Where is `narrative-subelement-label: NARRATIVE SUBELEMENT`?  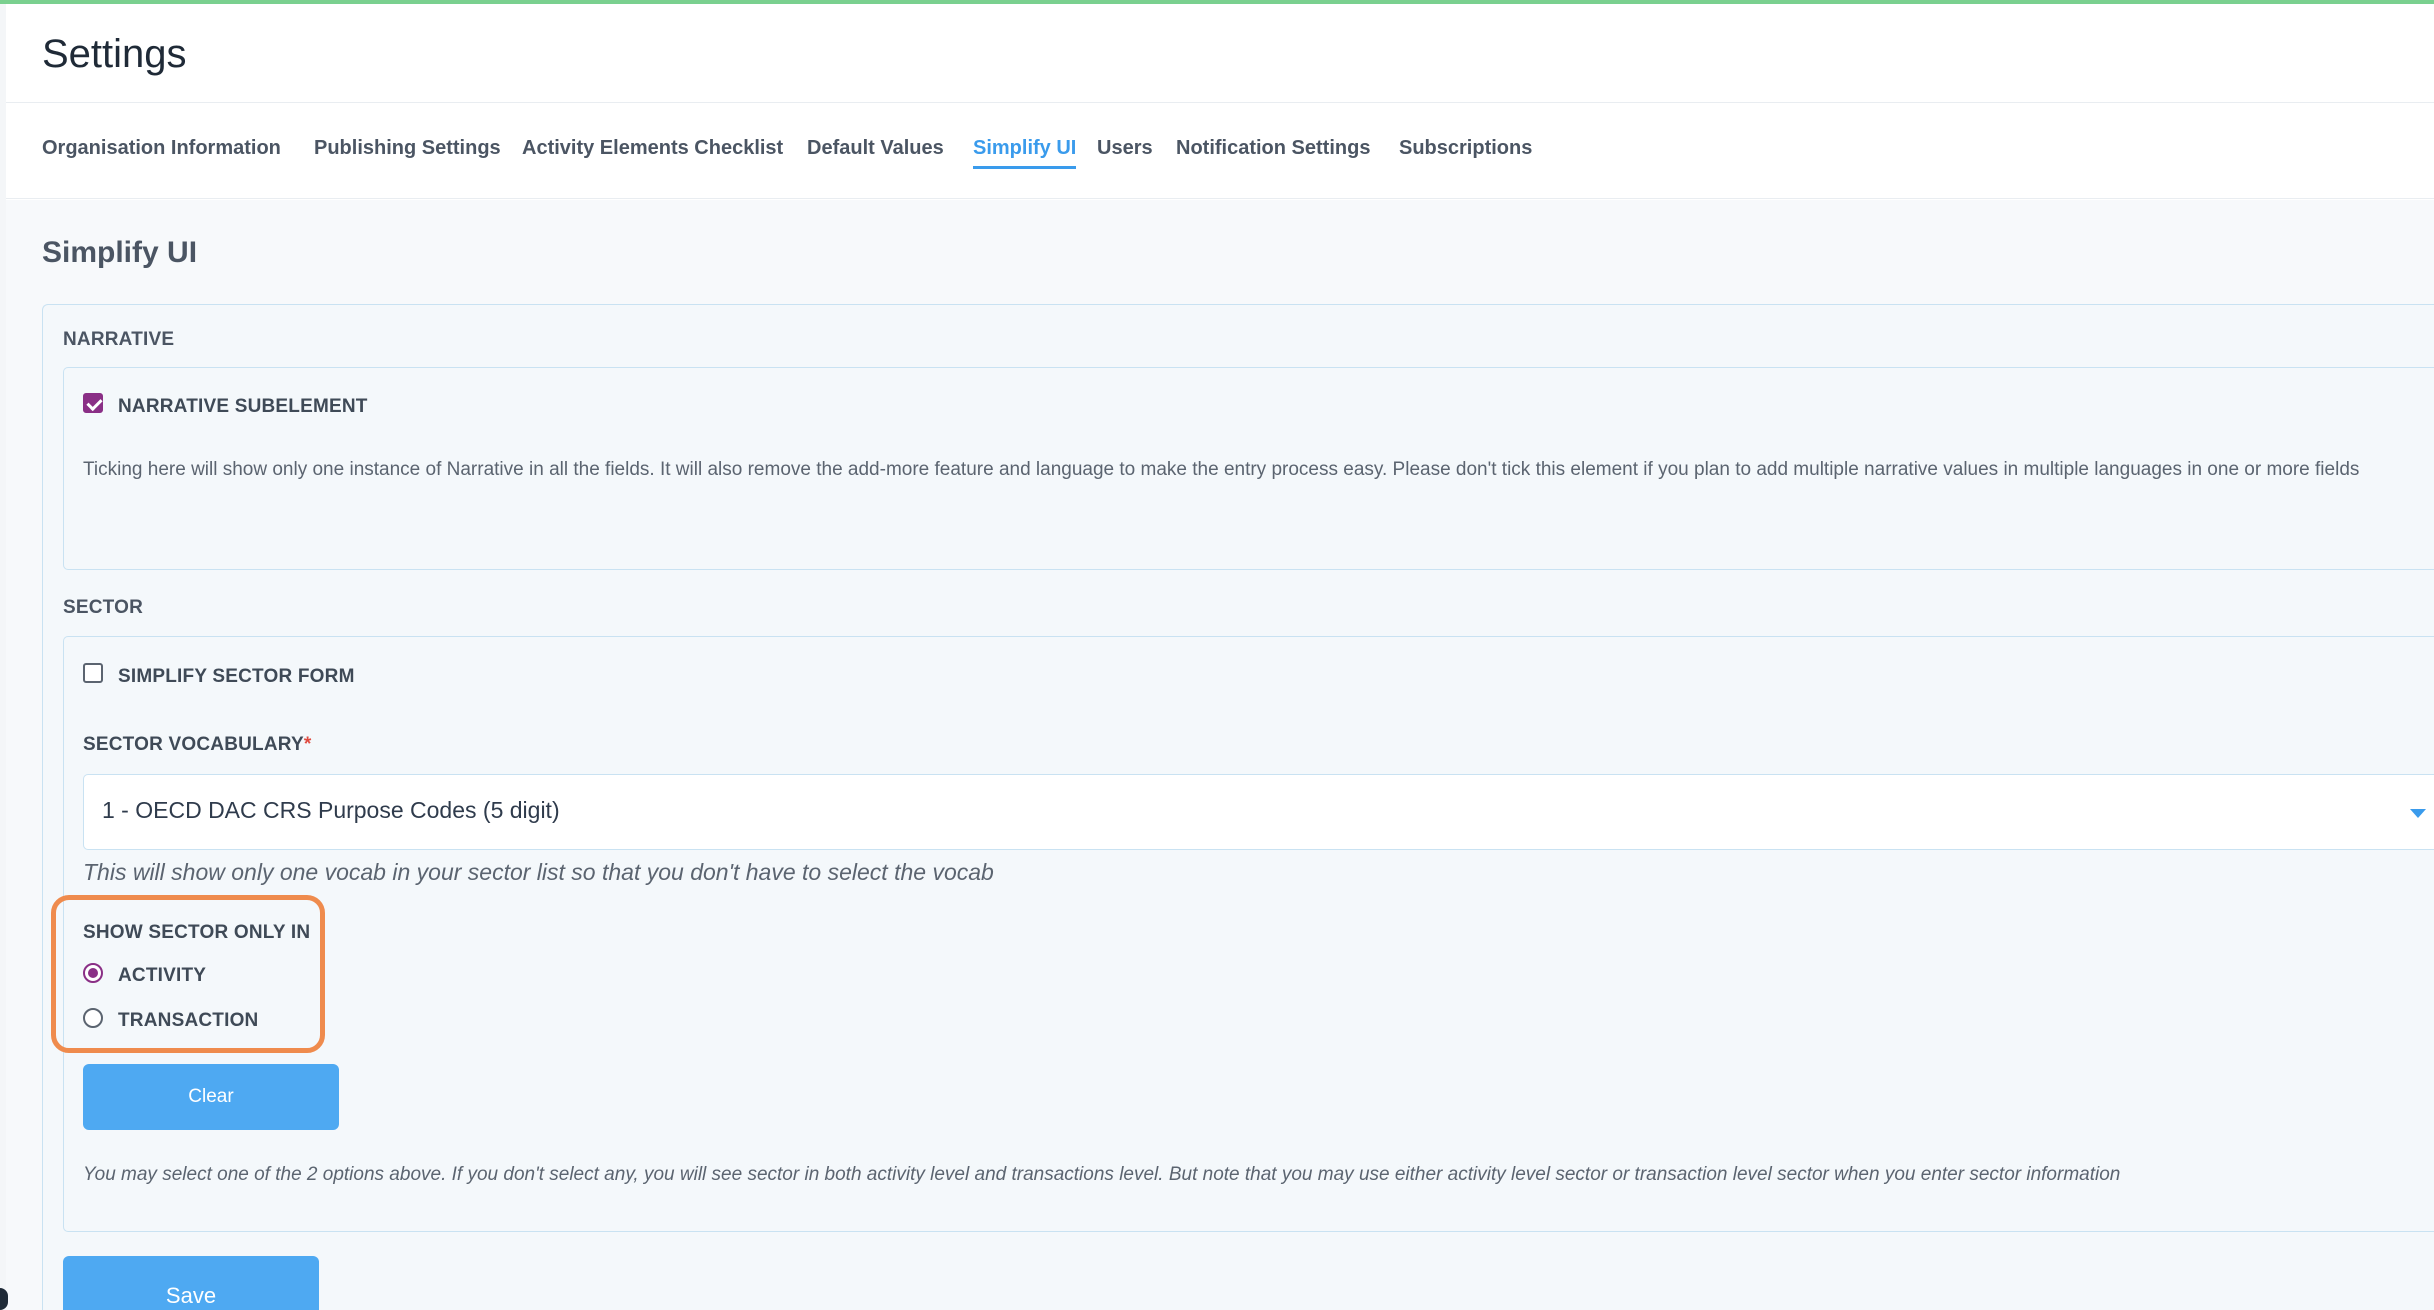 narrative-subelement-label: NARRATIVE SUBELEMENT is located at coordinates (243, 407).